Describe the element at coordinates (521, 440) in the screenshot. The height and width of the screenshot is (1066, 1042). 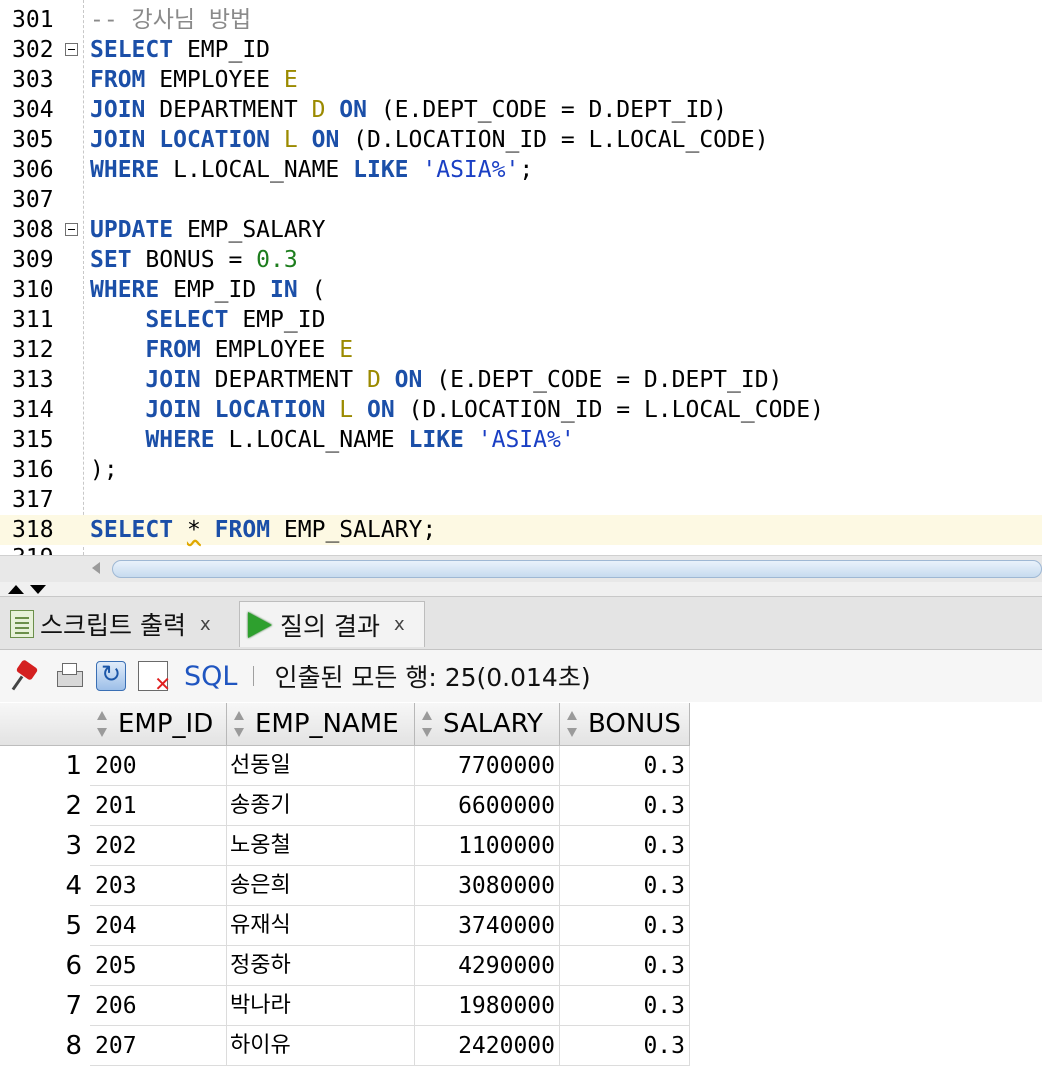
I see `code-line: 315 WHERE L.LOCAL_NAME LIKE 'ASIA%'` at that location.